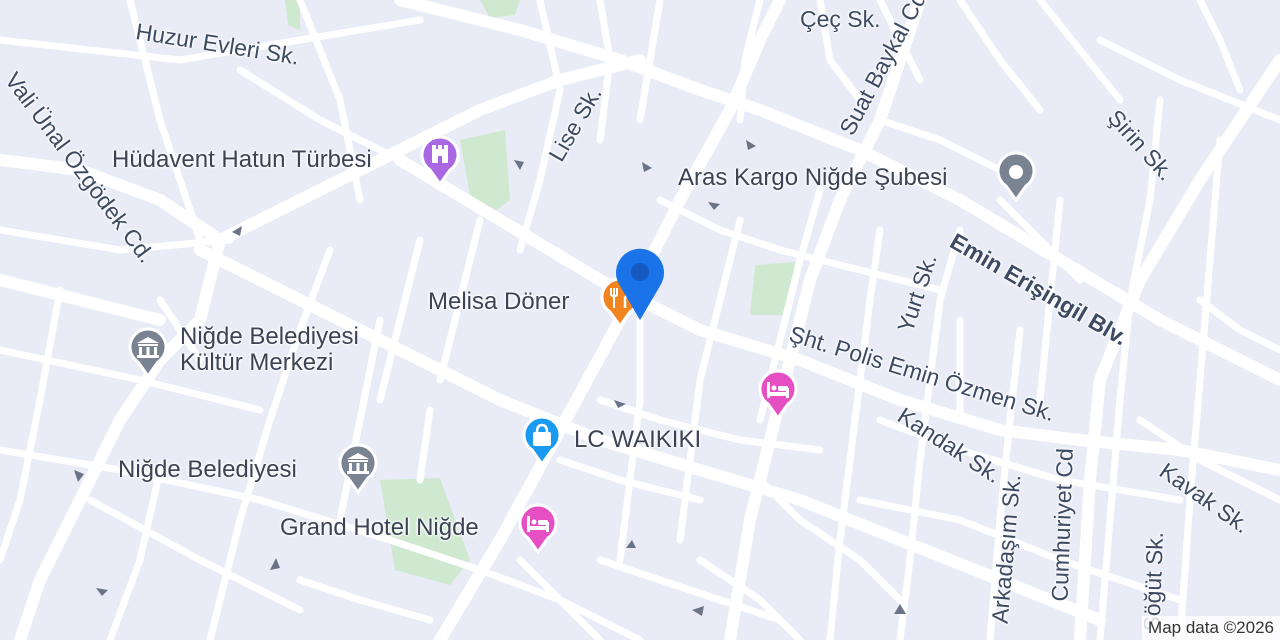 The height and width of the screenshot is (640, 1280). I want to click on poi-label-aras-kargo: Aras Kargo Niğde Şubesi, so click(812, 178).